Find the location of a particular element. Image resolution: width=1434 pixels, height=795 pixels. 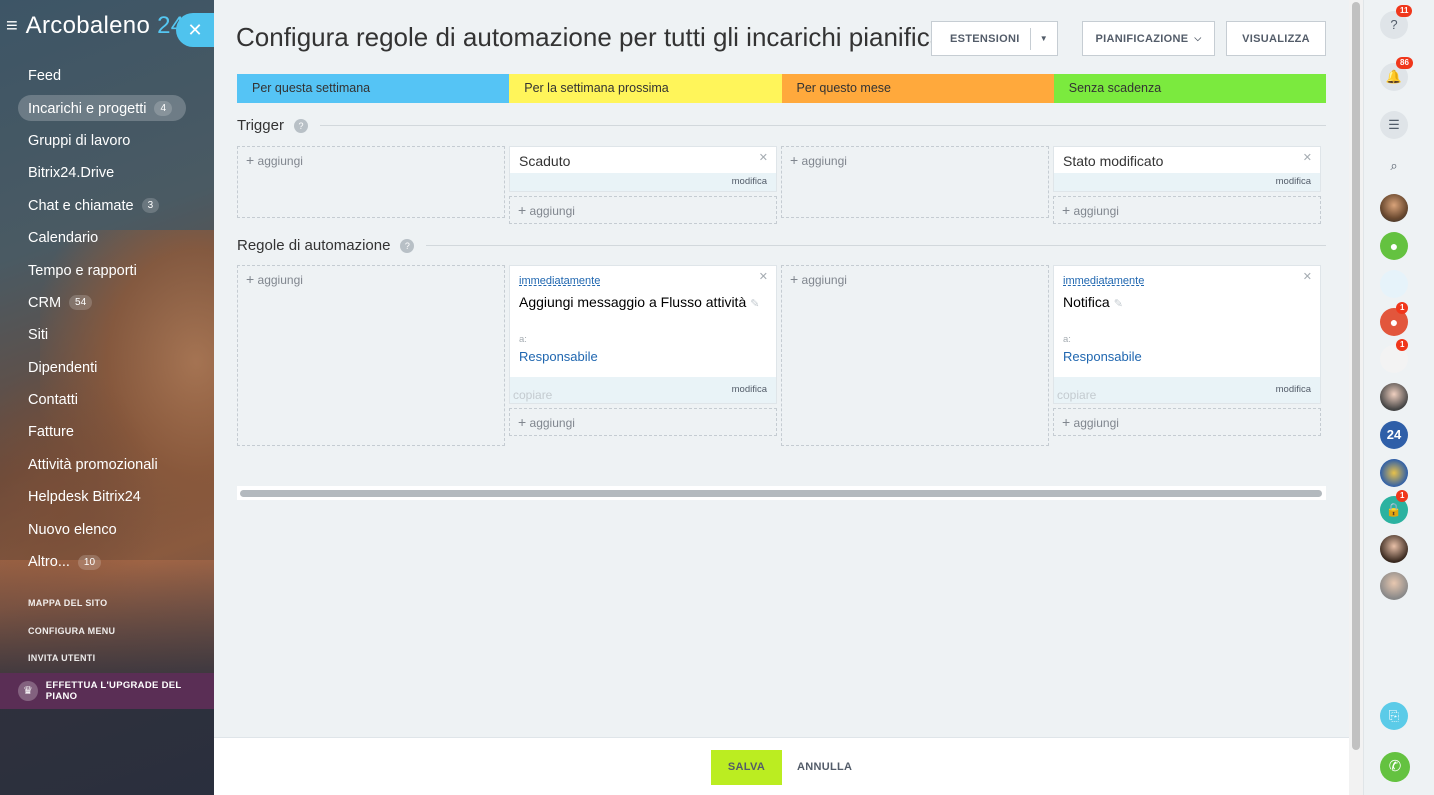

view-button: VISUALIZZA is located at coordinates (1276, 38).